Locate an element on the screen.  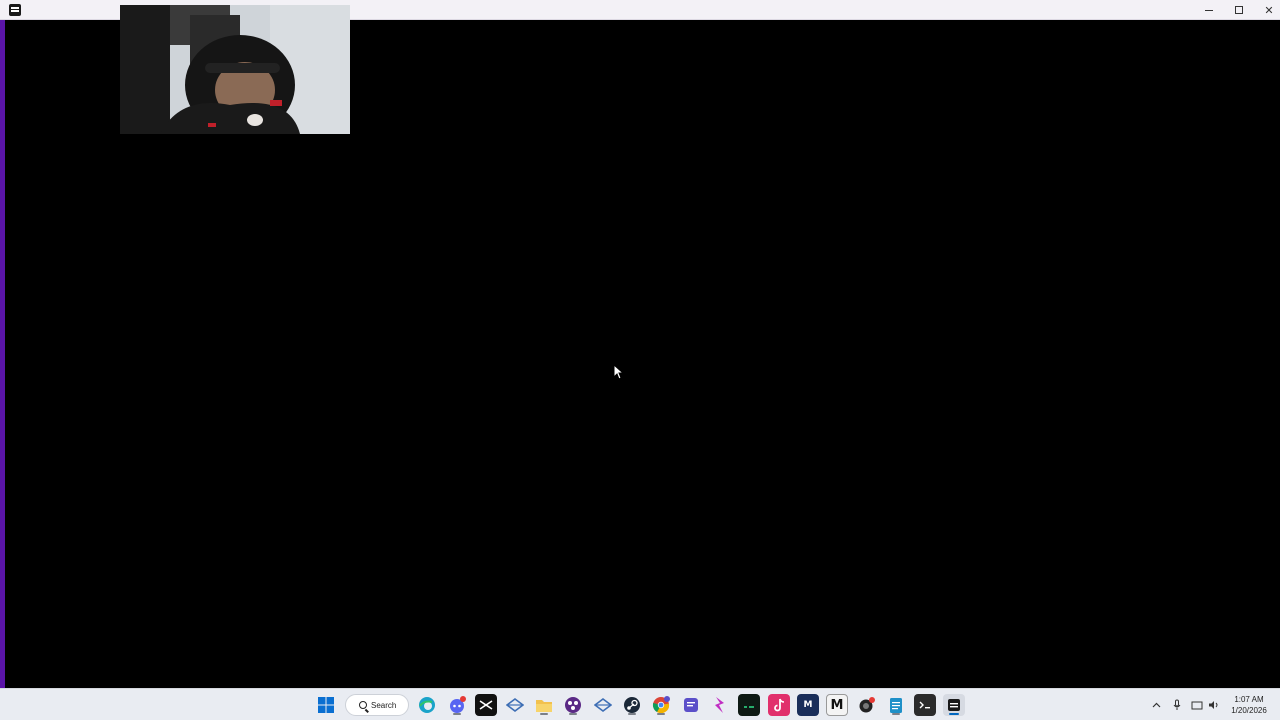
taskbar-app-tiktok is located at coordinates (779, 705).